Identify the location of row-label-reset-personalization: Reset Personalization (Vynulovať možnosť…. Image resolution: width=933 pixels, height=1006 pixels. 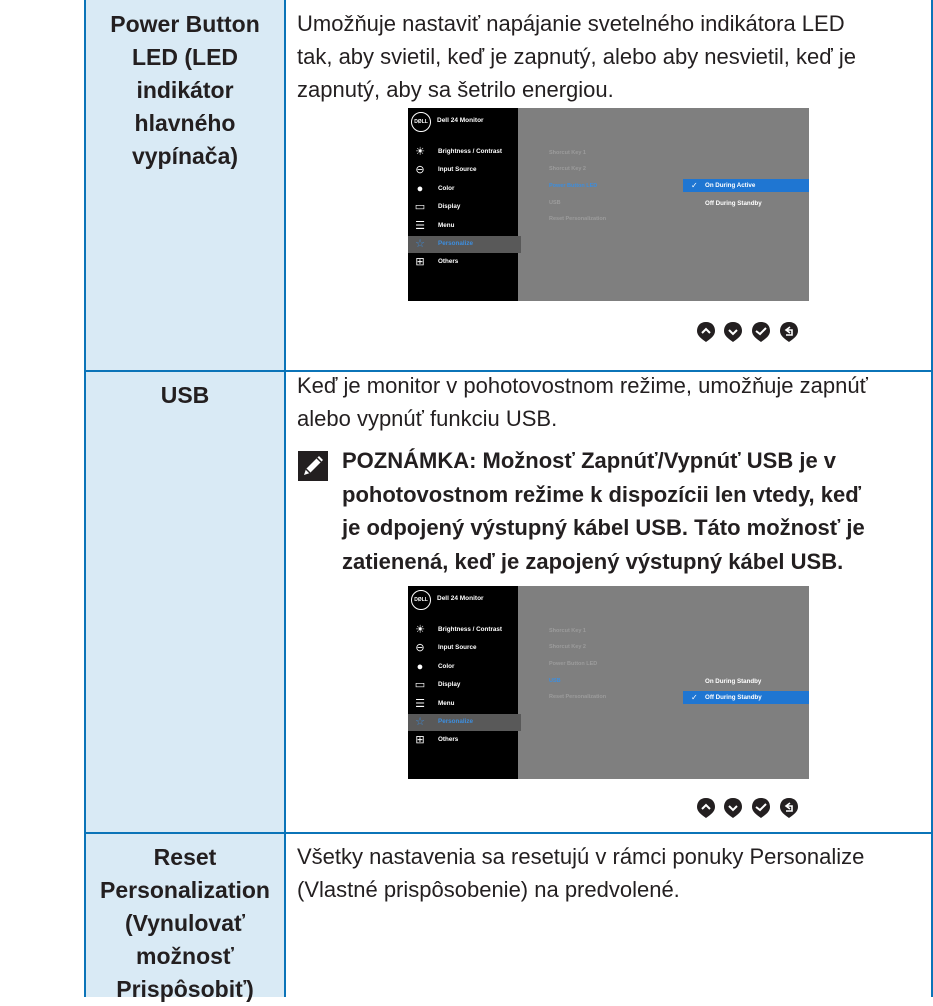
(185, 923).